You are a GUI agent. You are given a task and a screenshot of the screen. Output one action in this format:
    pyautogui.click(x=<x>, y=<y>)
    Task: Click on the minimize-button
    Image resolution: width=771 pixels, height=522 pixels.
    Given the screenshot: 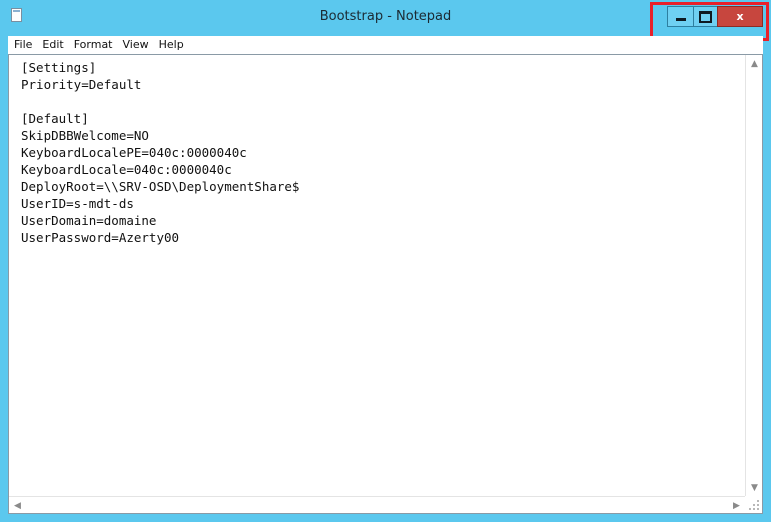 What is the action you would take?
    pyautogui.click(x=680, y=16)
    